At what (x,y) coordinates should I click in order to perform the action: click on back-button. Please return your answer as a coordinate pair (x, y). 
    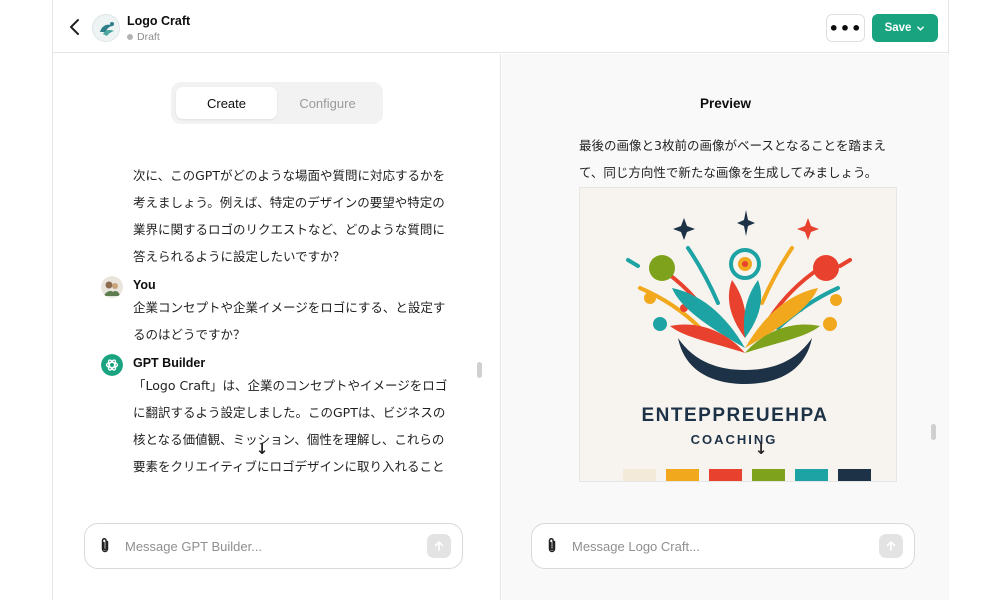
    Looking at the image, I should click on (75, 27).